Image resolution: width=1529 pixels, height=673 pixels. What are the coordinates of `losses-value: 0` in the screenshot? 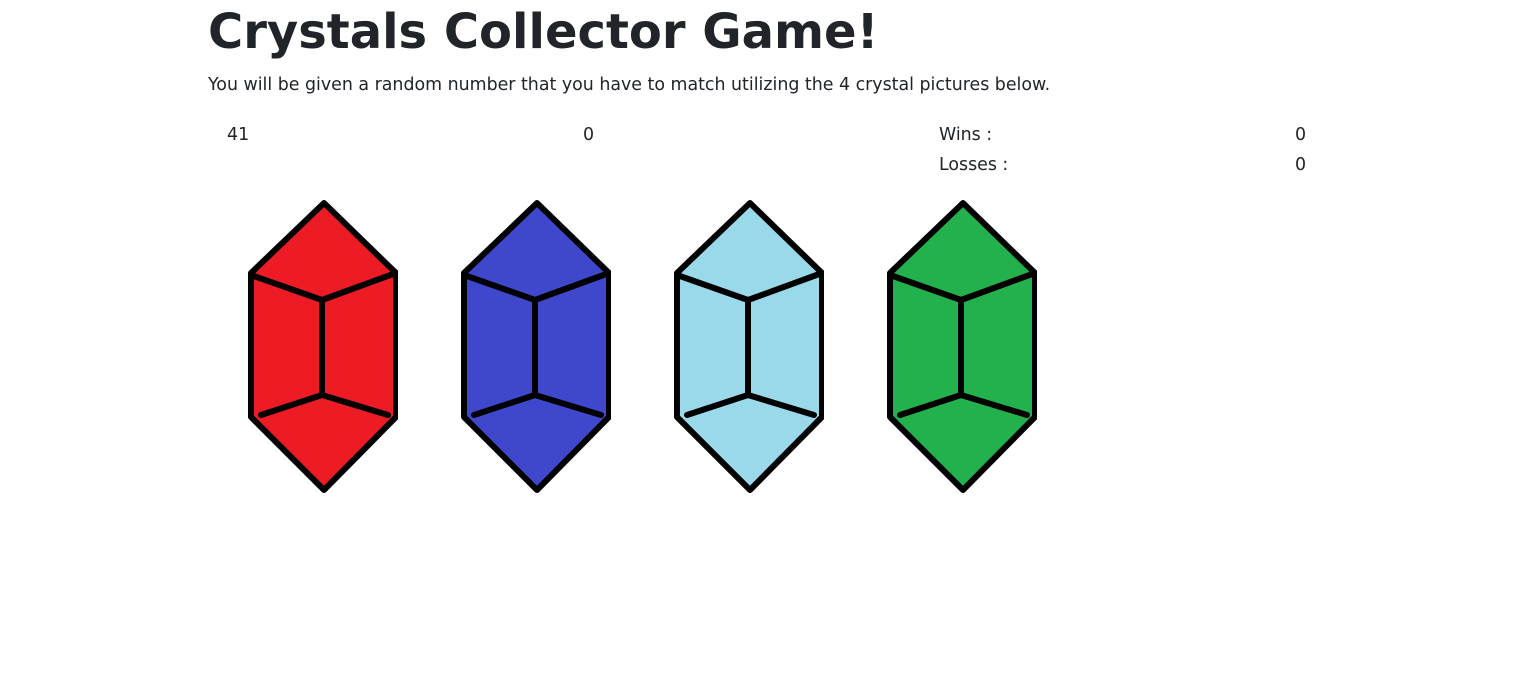 It's located at (1301, 165).